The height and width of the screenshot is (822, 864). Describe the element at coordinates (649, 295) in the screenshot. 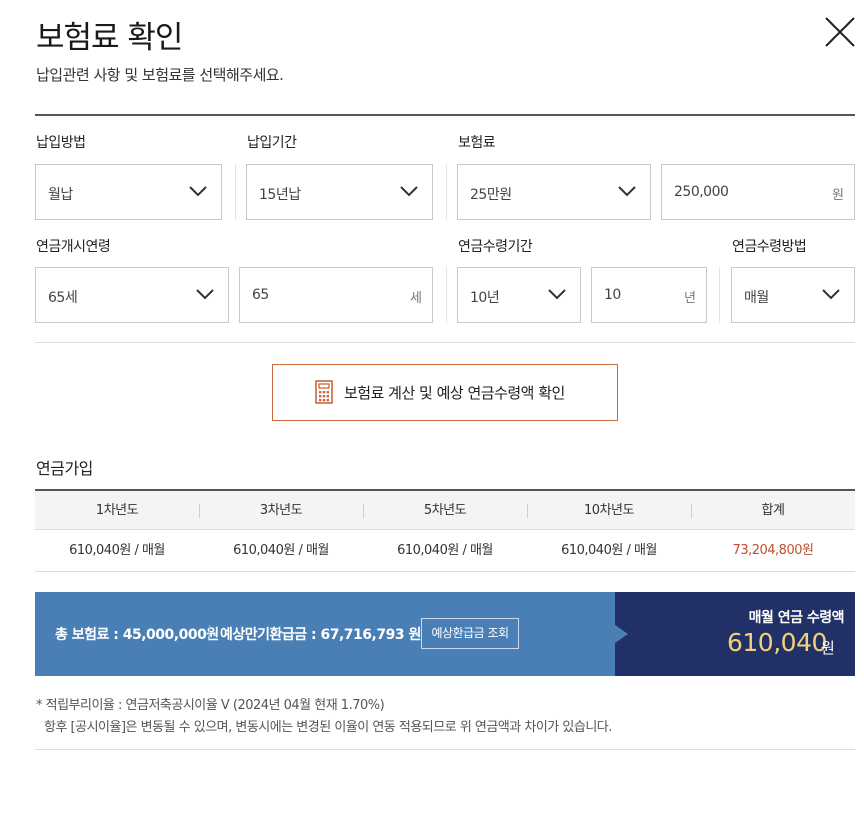

I see `receive-period-input: 10 년` at that location.